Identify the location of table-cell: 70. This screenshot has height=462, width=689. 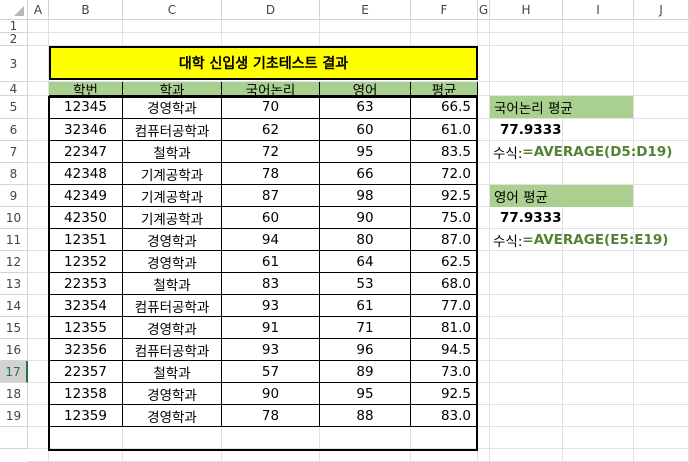
(271, 107).